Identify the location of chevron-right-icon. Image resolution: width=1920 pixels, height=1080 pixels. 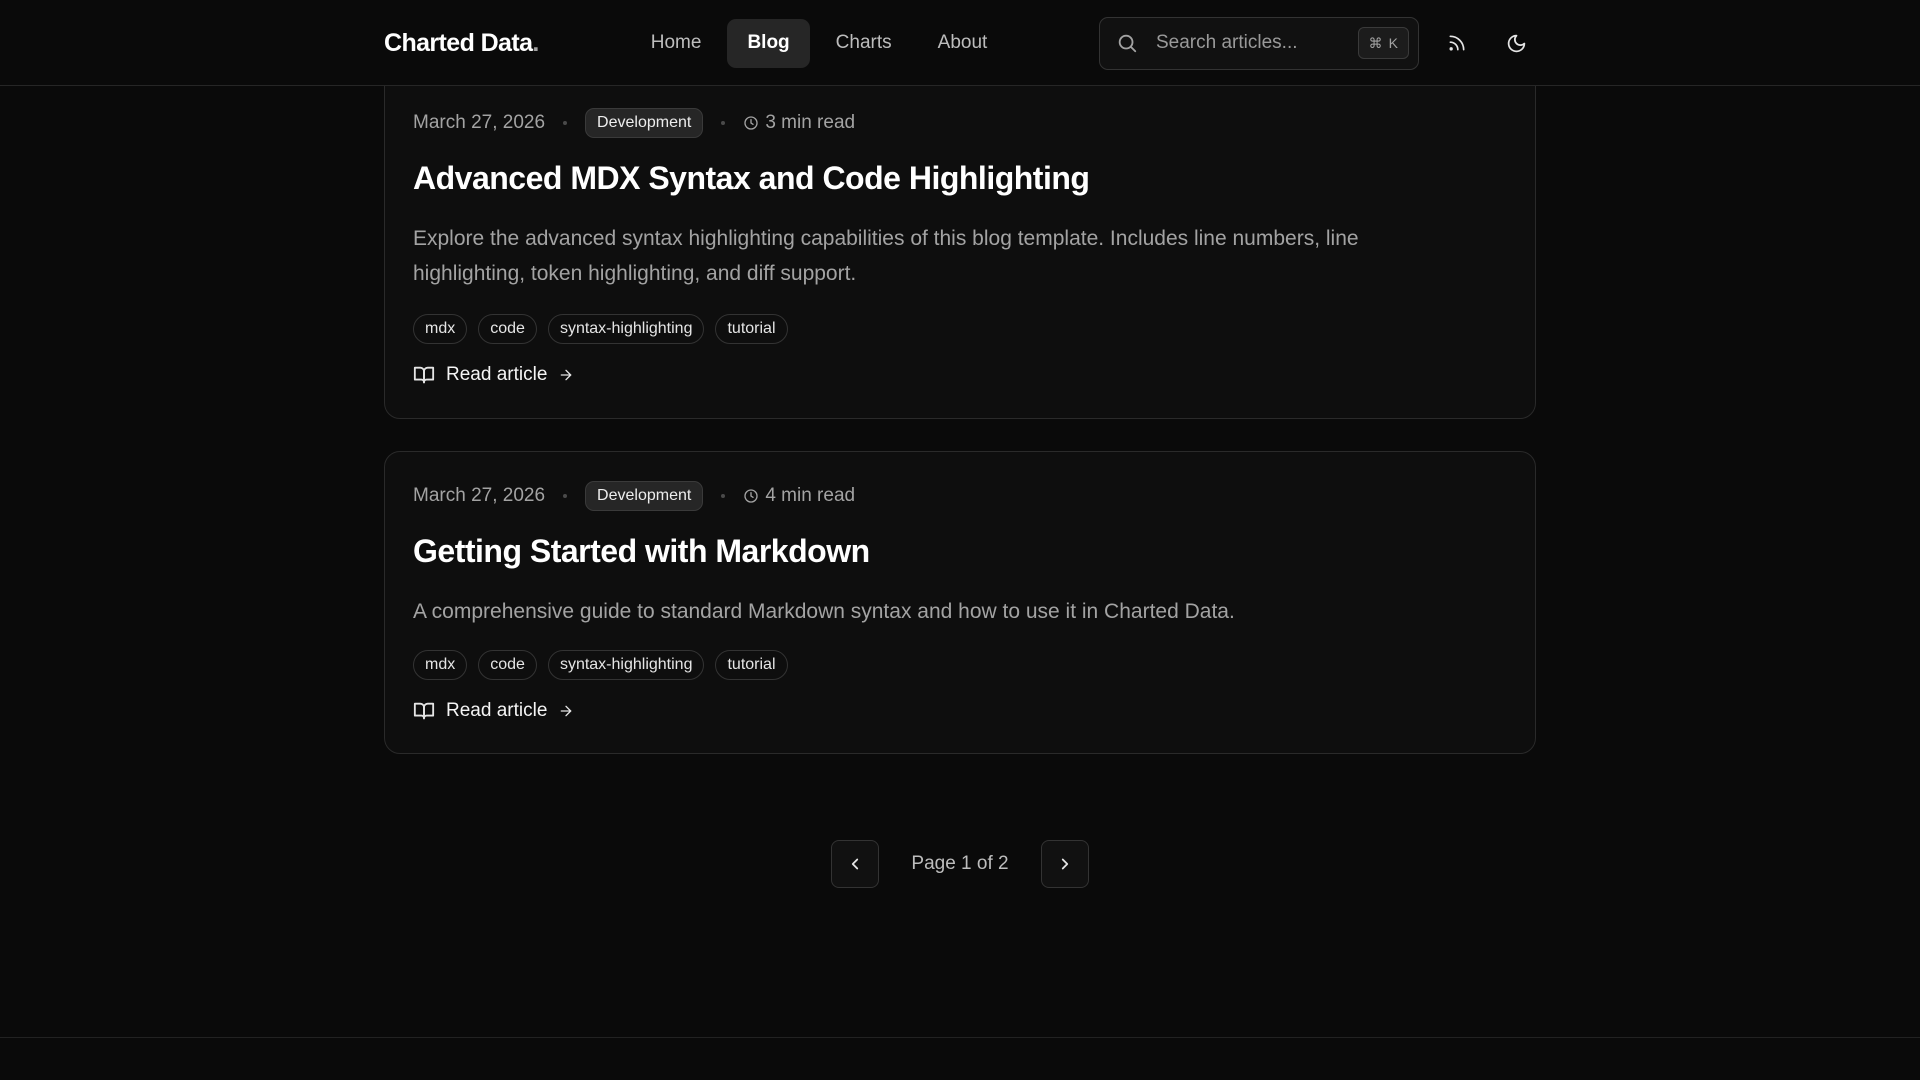
(1065, 864).